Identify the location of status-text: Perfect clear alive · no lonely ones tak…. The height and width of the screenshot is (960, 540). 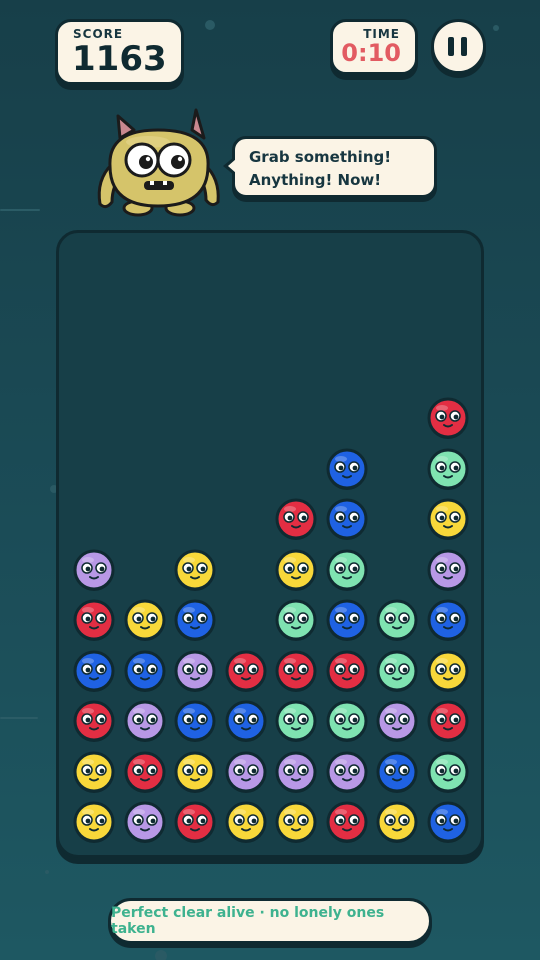
(248, 921).